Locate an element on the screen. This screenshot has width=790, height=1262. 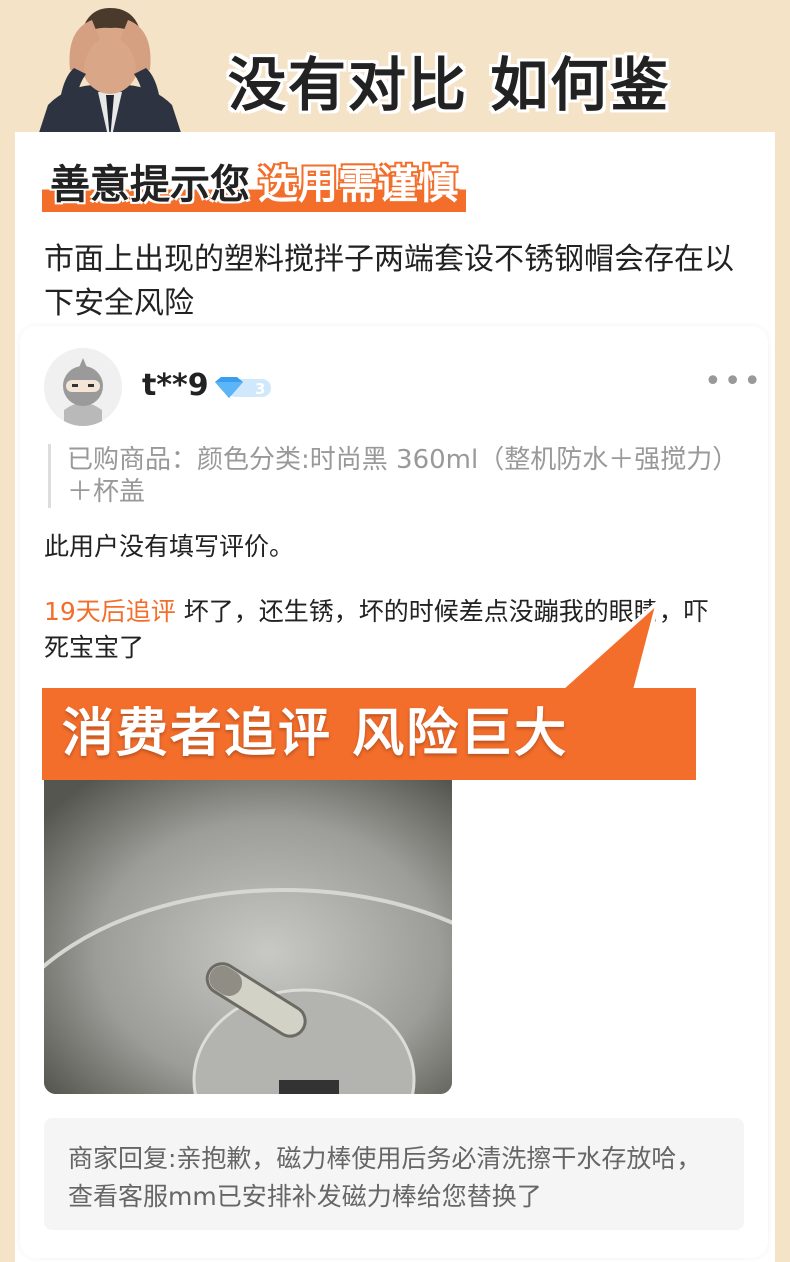
purchased-spec: 已购商品：颜色分类:时尚黑 360ml（整机防水＋强搅力）＋杯盖 is located at coordinates (402, 476).